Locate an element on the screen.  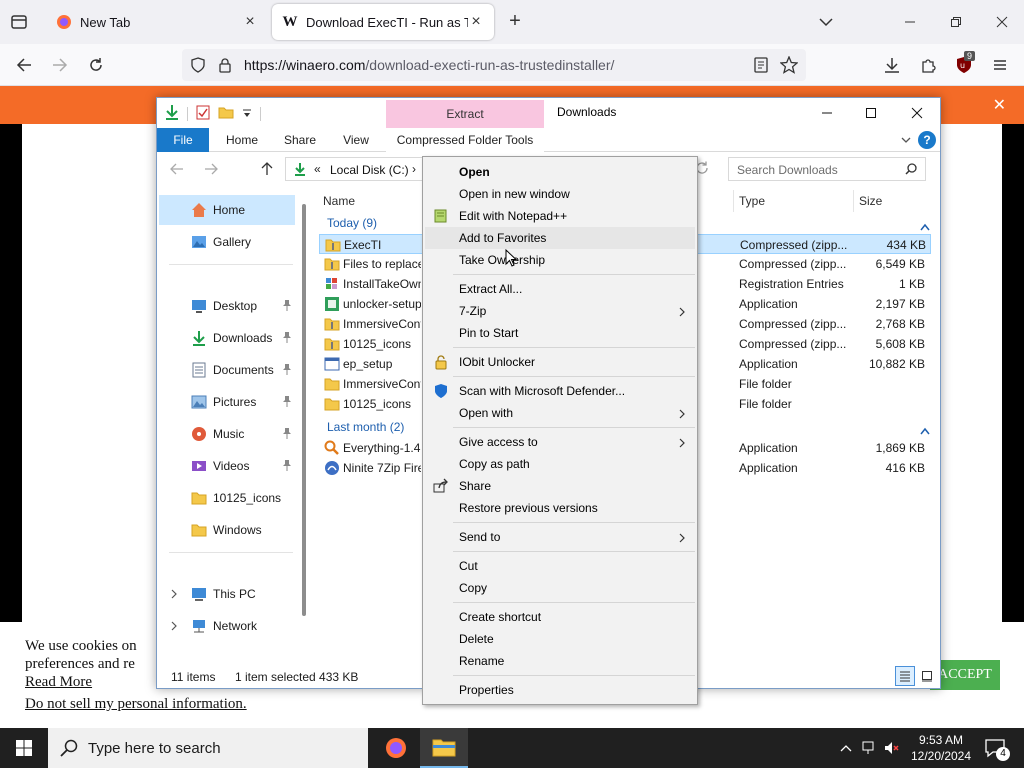
reader-view-icon is located at coordinates (761, 66).